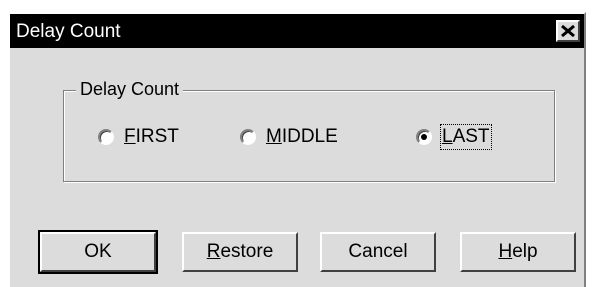 Image resolution: width=594 pixels, height=287 pixels. What do you see at coordinates (466, 137) in the screenshot?
I see `radio-label-last: LAST` at bounding box center [466, 137].